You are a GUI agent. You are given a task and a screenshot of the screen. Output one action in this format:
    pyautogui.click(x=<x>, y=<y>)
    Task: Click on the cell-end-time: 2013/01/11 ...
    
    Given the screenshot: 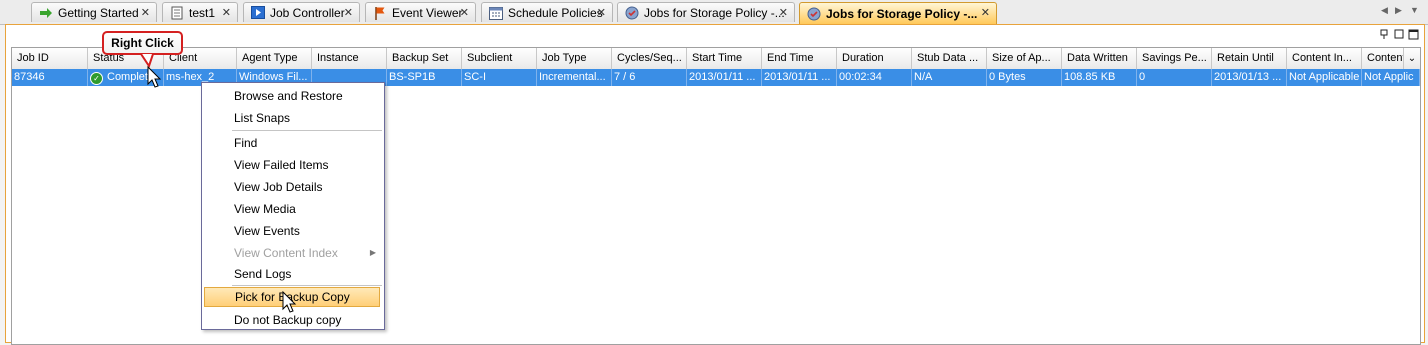 What is the action you would take?
    pyautogui.click(x=799, y=77)
    